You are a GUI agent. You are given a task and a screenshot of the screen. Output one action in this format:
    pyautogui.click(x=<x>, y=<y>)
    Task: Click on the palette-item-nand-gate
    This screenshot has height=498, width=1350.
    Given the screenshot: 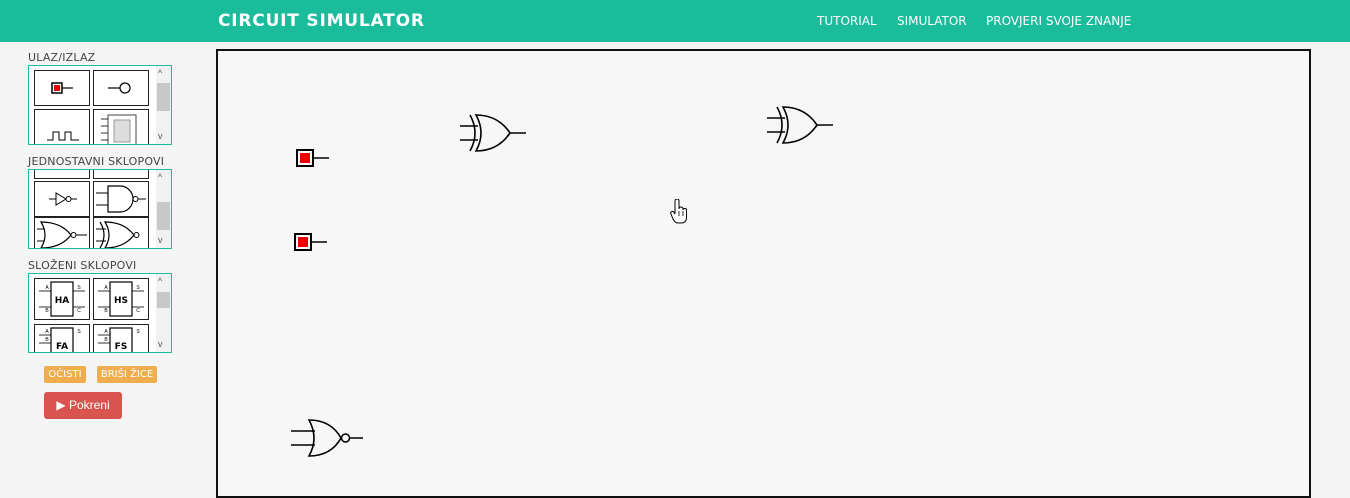 What is the action you would take?
    pyautogui.click(x=121, y=199)
    